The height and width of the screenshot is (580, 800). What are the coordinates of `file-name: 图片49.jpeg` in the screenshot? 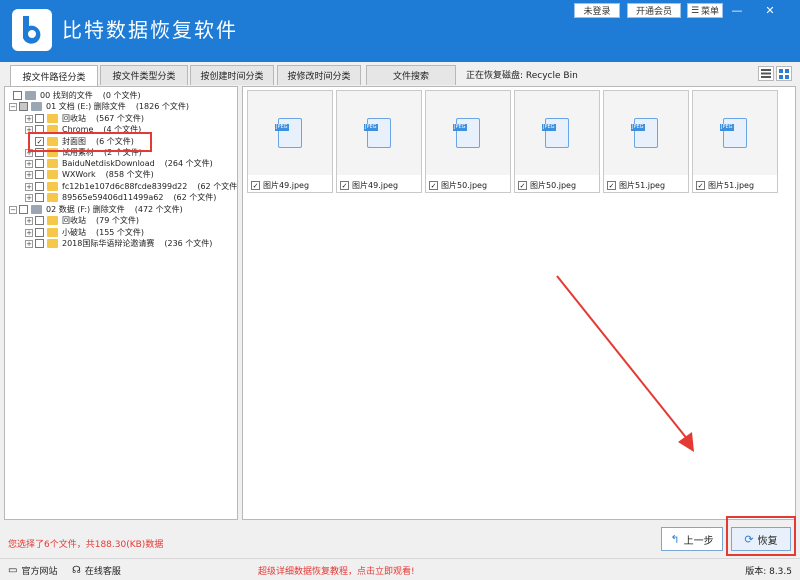 It's located at (286, 185).